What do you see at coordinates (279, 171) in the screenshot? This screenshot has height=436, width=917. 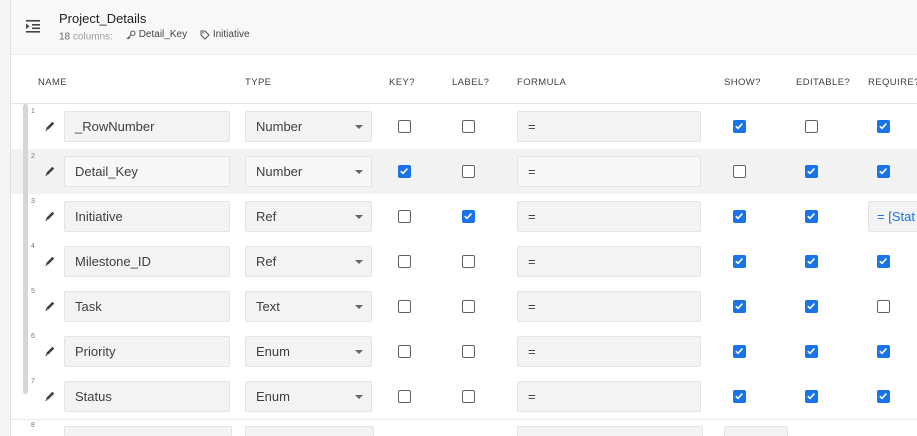 I see `type-value: Number` at bounding box center [279, 171].